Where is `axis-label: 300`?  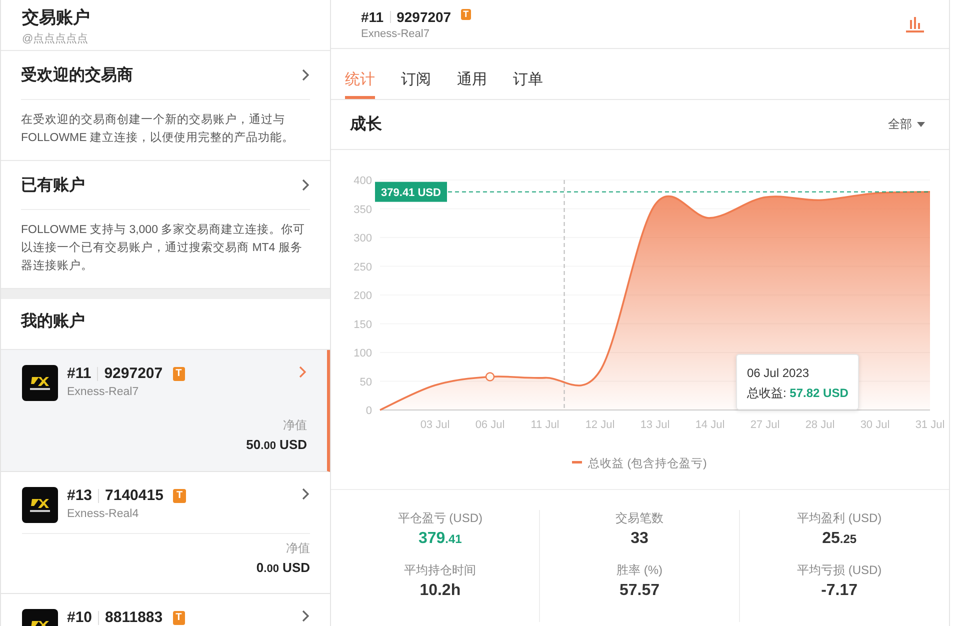
axis-label: 300 is located at coordinates (363, 238).